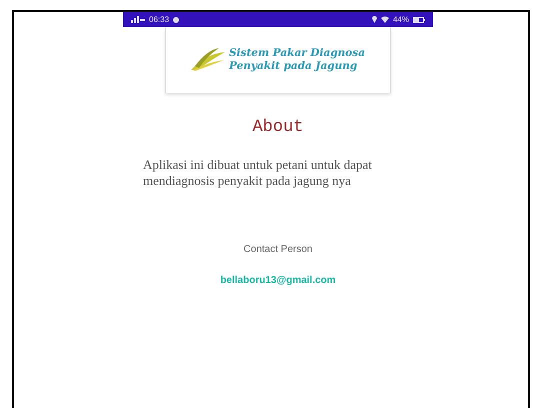 The height and width of the screenshot is (408, 541). What do you see at coordinates (159, 20) in the screenshot?
I see `clock-time: 06:33` at bounding box center [159, 20].